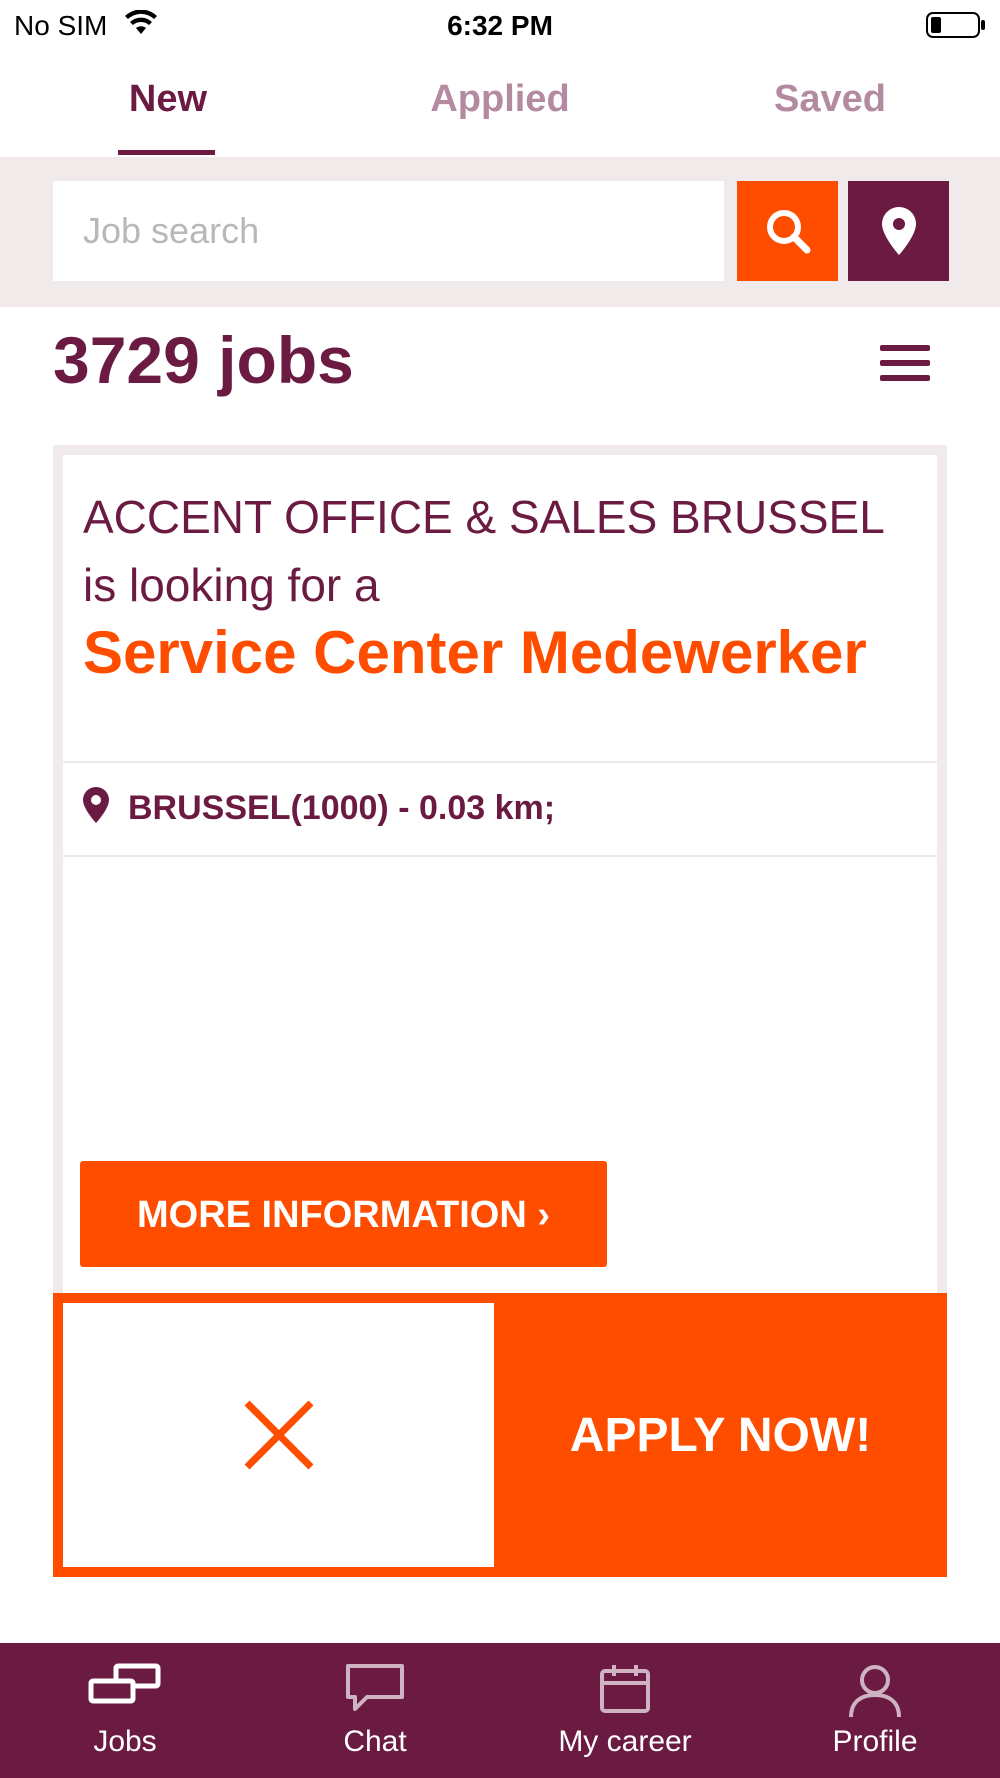  What do you see at coordinates (484, 517) in the screenshot?
I see `company-name: ACCENT OFFICE & SALES BRUSSEL` at bounding box center [484, 517].